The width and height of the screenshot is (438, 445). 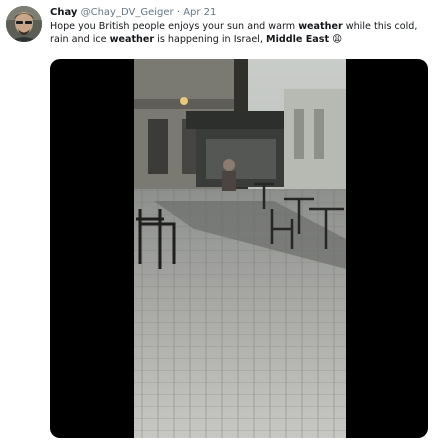 I want to click on tweet-header: Chay @Chay_DV_Geiger · Apr 21, so click(x=133, y=13).